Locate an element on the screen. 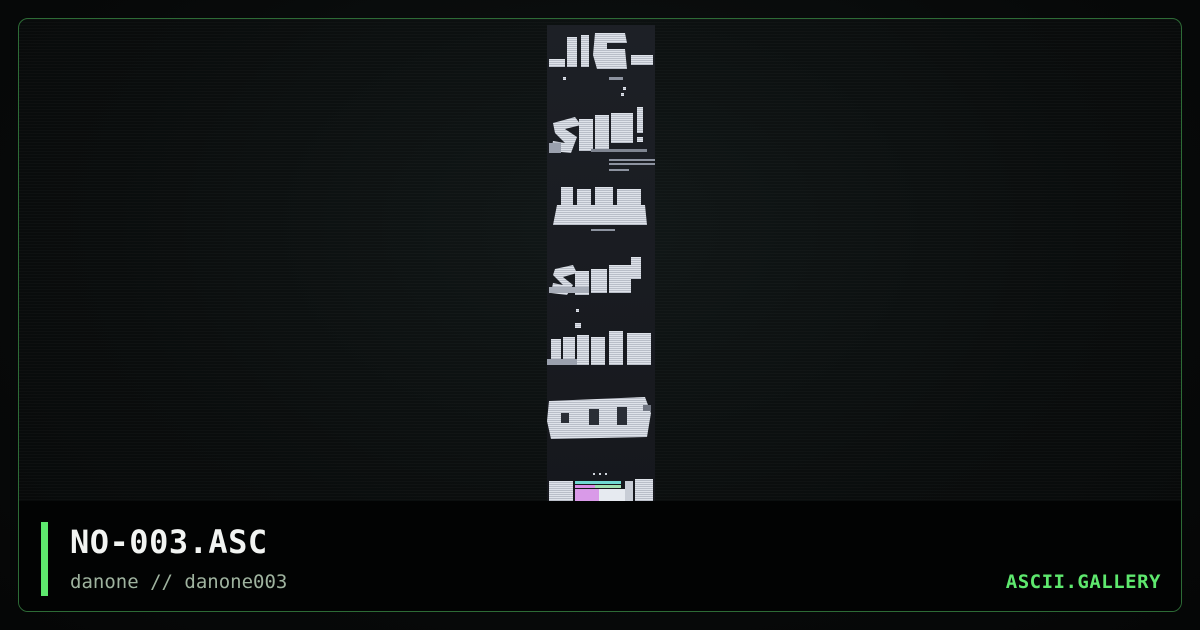 This screenshot has width=1200, height=630. artwork-title: NO-003.ASC is located at coordinates (169, 542).